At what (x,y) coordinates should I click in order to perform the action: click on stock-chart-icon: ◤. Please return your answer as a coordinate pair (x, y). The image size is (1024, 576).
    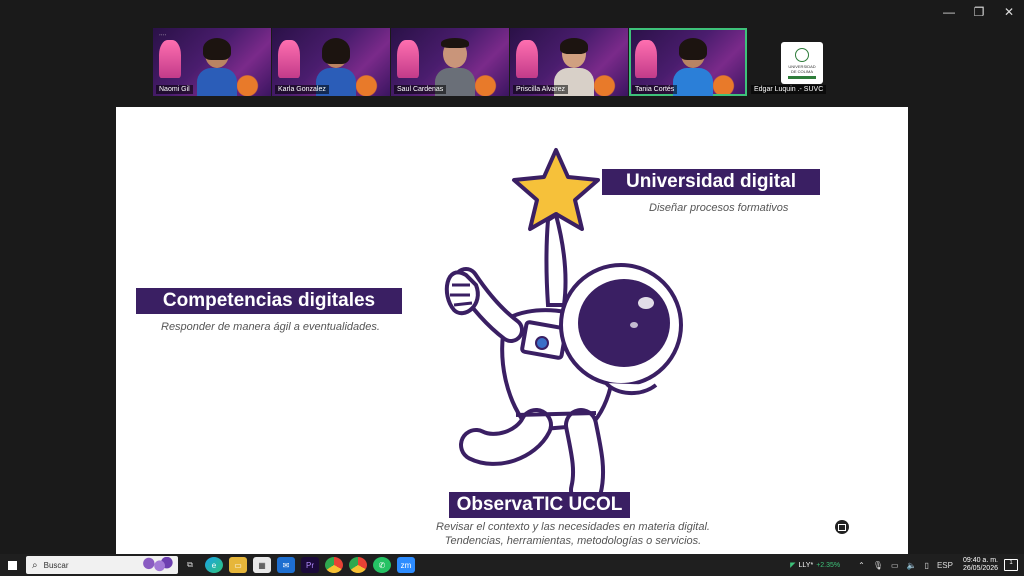
    Looking at the image, I should click on (793, 565).